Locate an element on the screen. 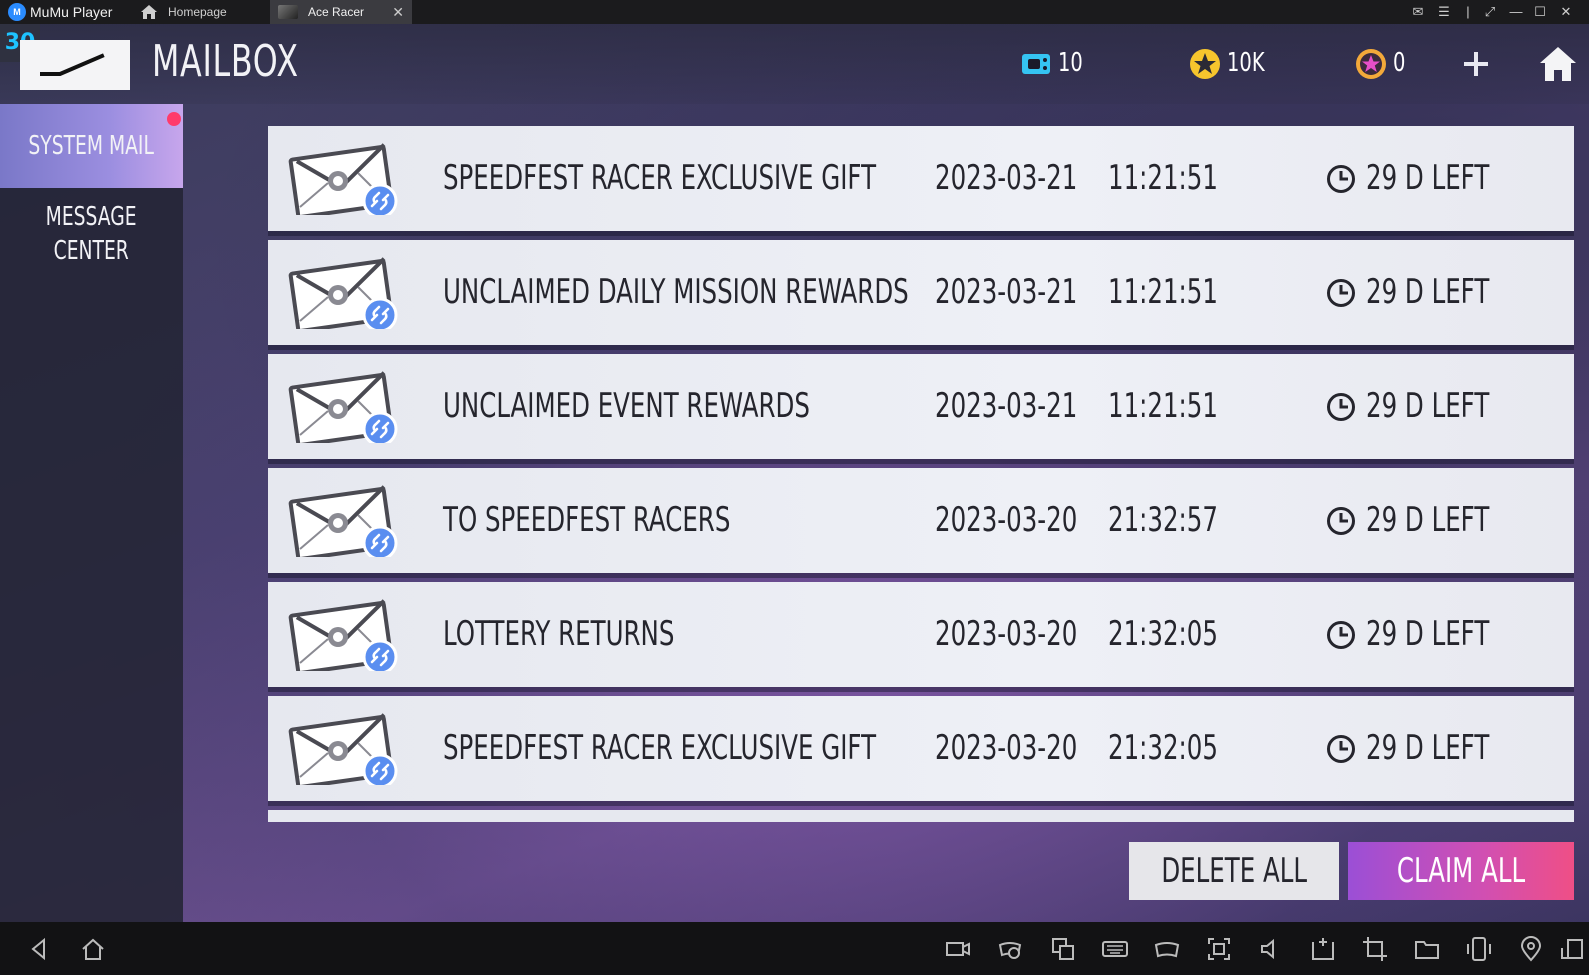 The height and width of the screenshot is (975, 1589). mail-title: UNCLAIMED DAILY MISSION REWARDS is located at coordinates (676, 292).